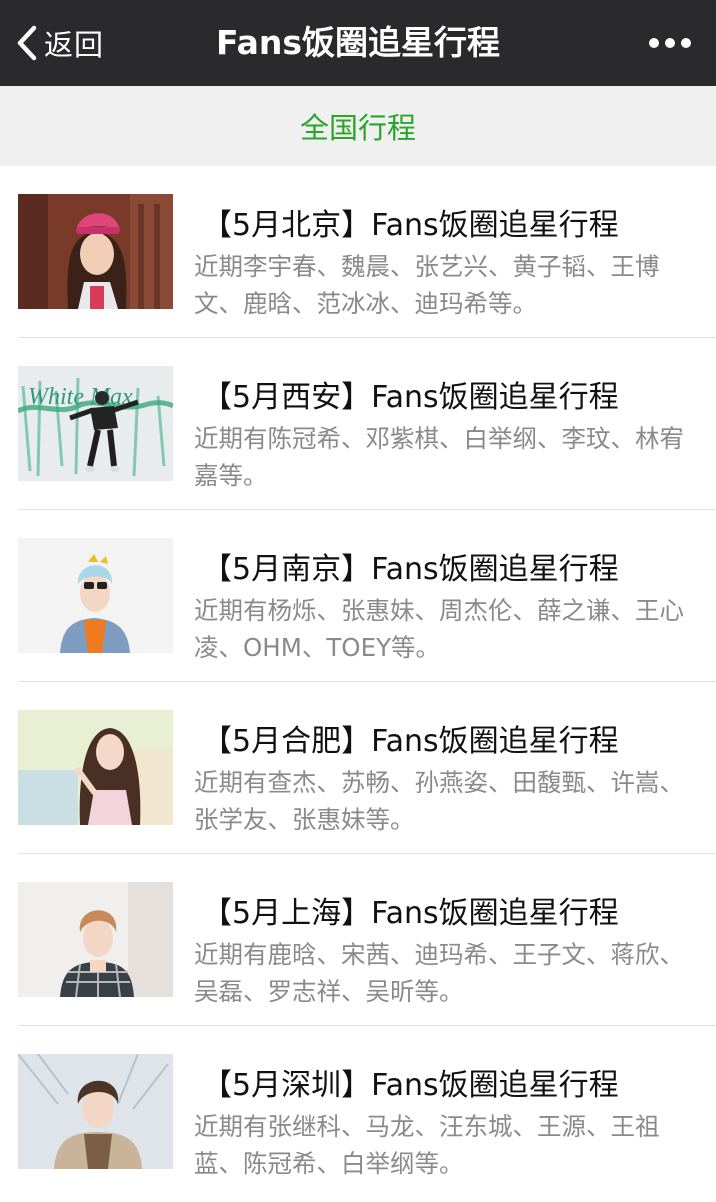 The width and height of the screenshot is (716, 1202). What do you see at coordinates (410, 569) in the screenshot?
I see `item-title: 【5月南京】Fans饭圈追星行程` at bounding box center [410, 569].